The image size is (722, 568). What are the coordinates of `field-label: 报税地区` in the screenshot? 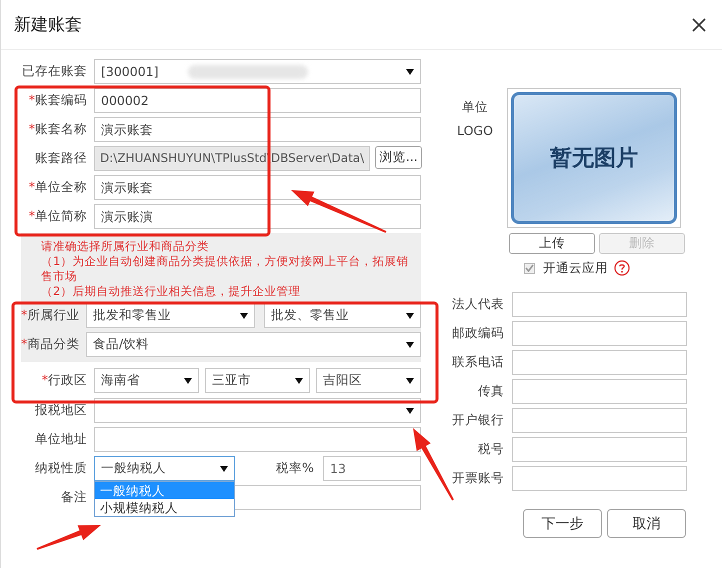 It's located at (61, 409).